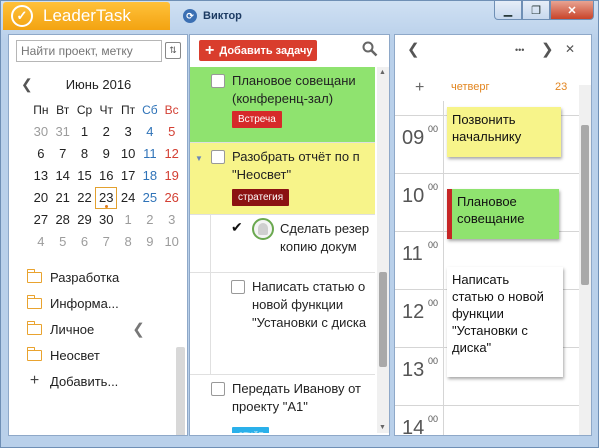 This screenshot has height=448, width=599. Describe the element at coordinates (138, 329) in the screenshot. I see `collapse-icon: ❮` at that location.